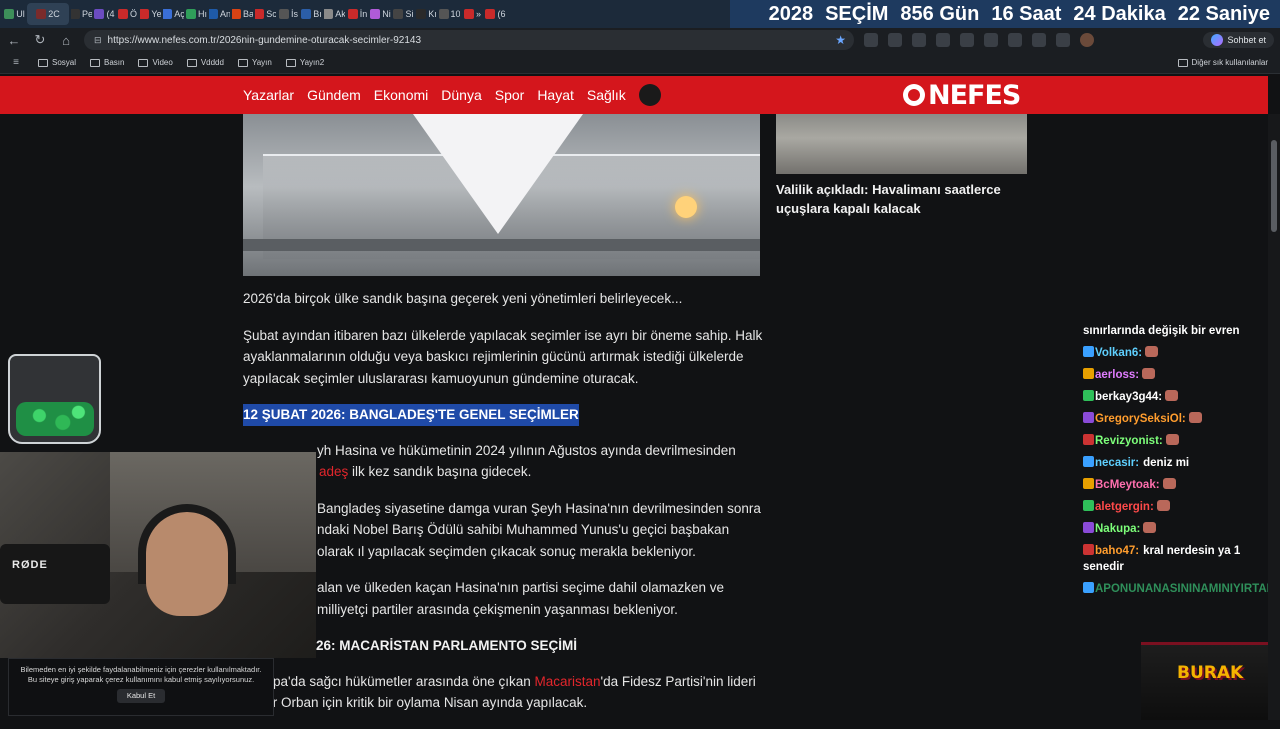  I want to click on reload-icon: ↻, so click(40, 40).